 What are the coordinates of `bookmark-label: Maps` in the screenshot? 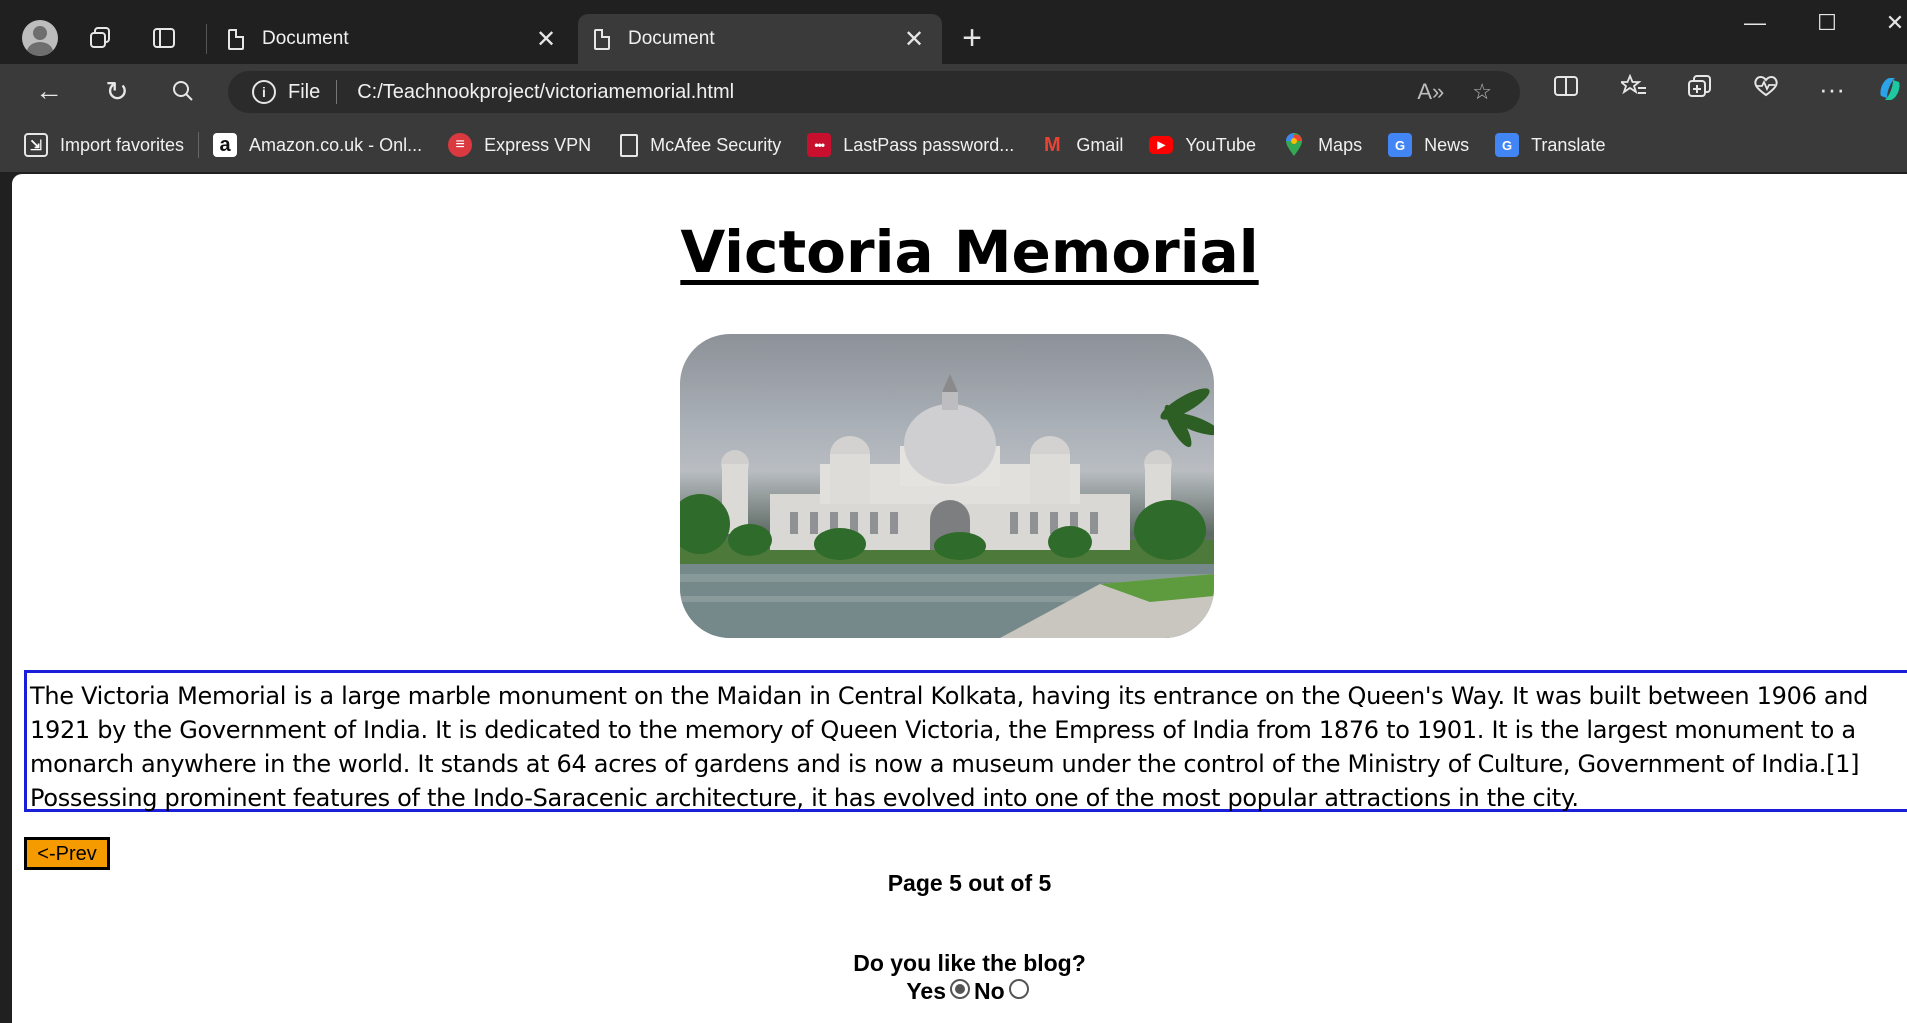 It's located at (1340, 144).